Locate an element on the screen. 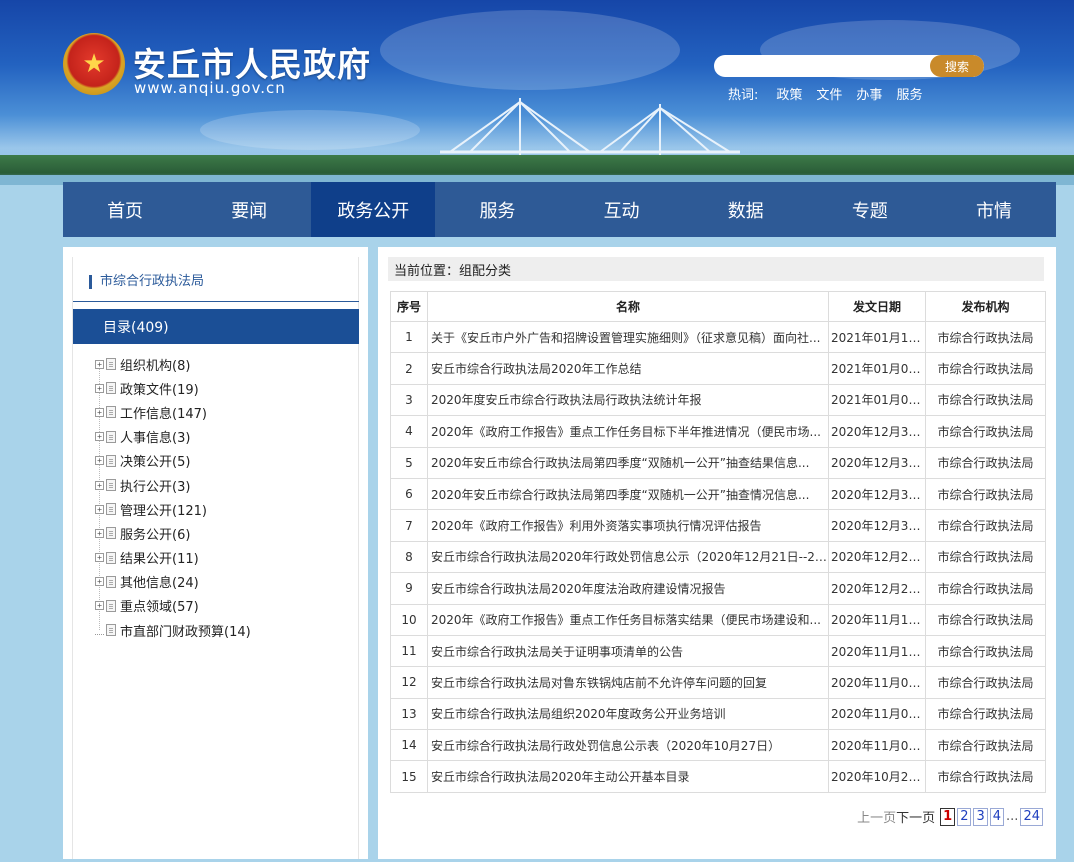 The height and width of the screenshot is (862, 1074). nav-item-city-info: 市情 is located at coordinates (994, 209).